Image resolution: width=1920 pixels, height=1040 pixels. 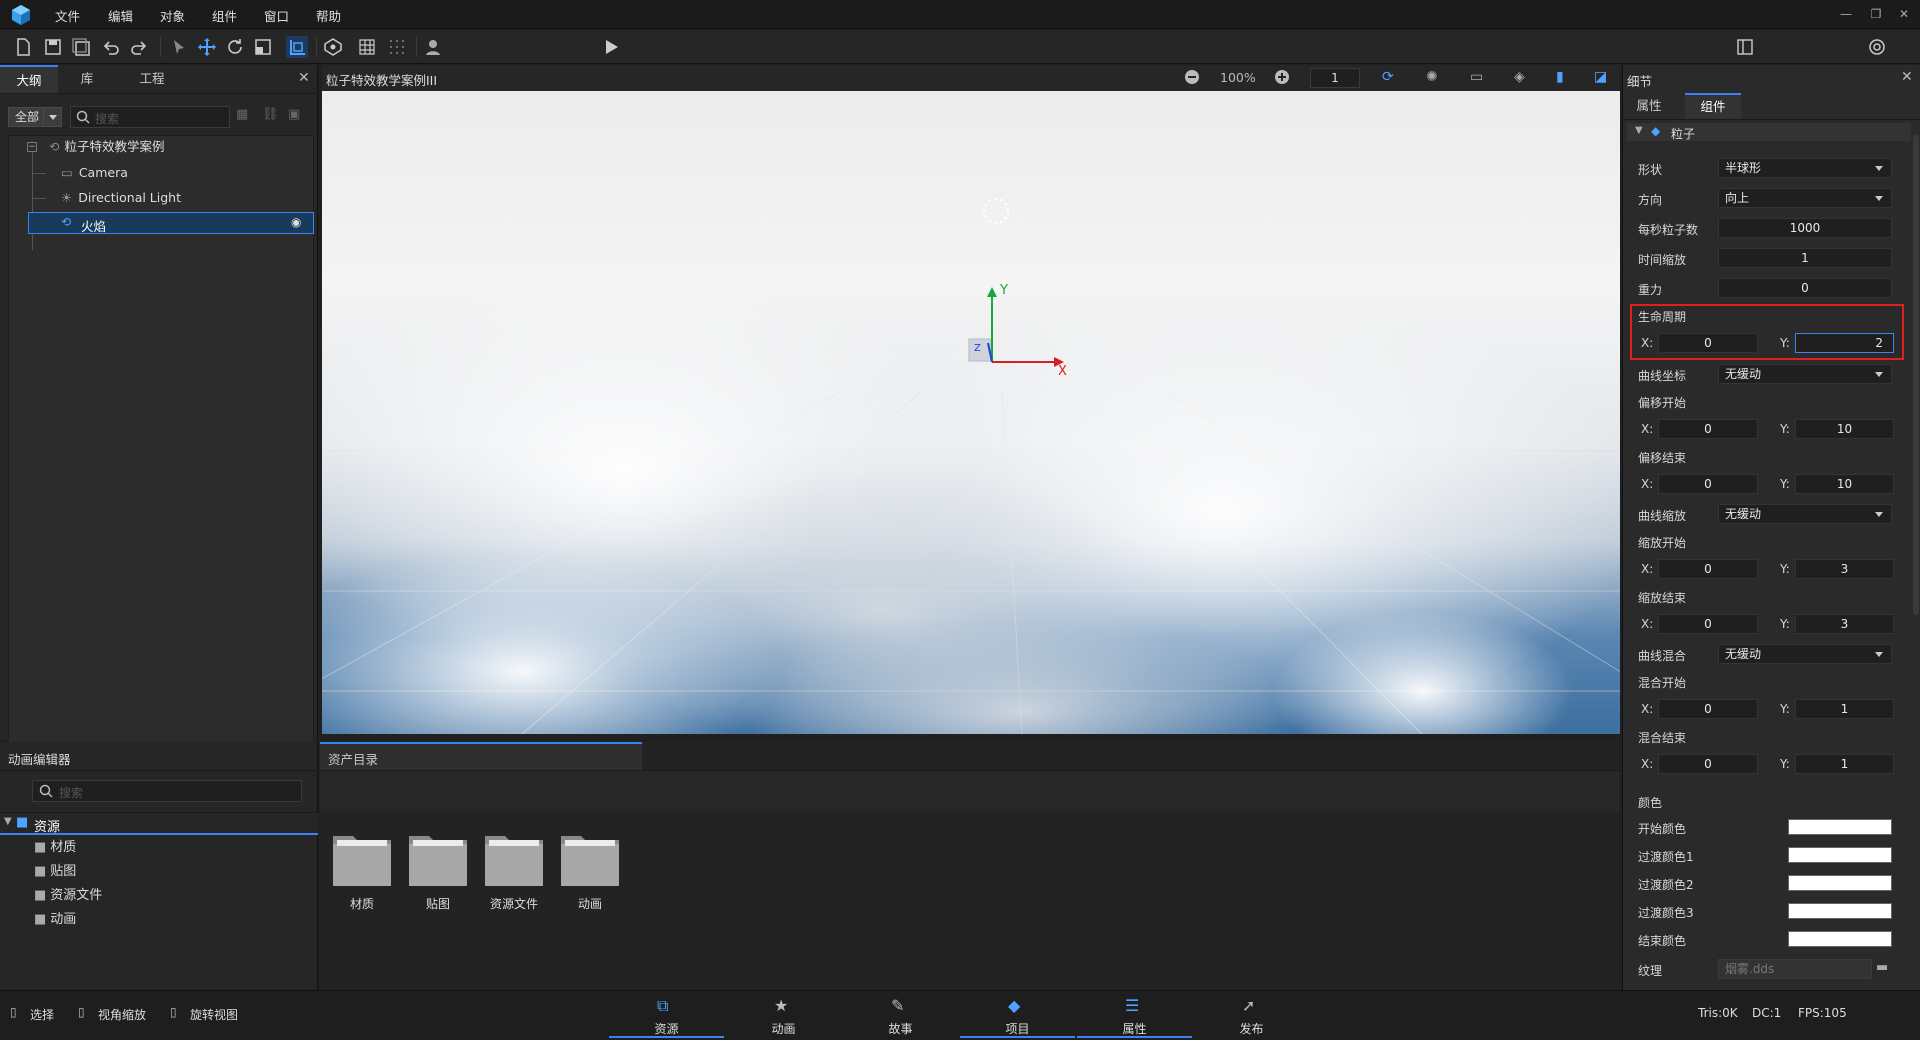 What do you see at coordinates (263, 47) in the screenshot?
I see `scale-tool-icon` at bounding box center [263, 47].